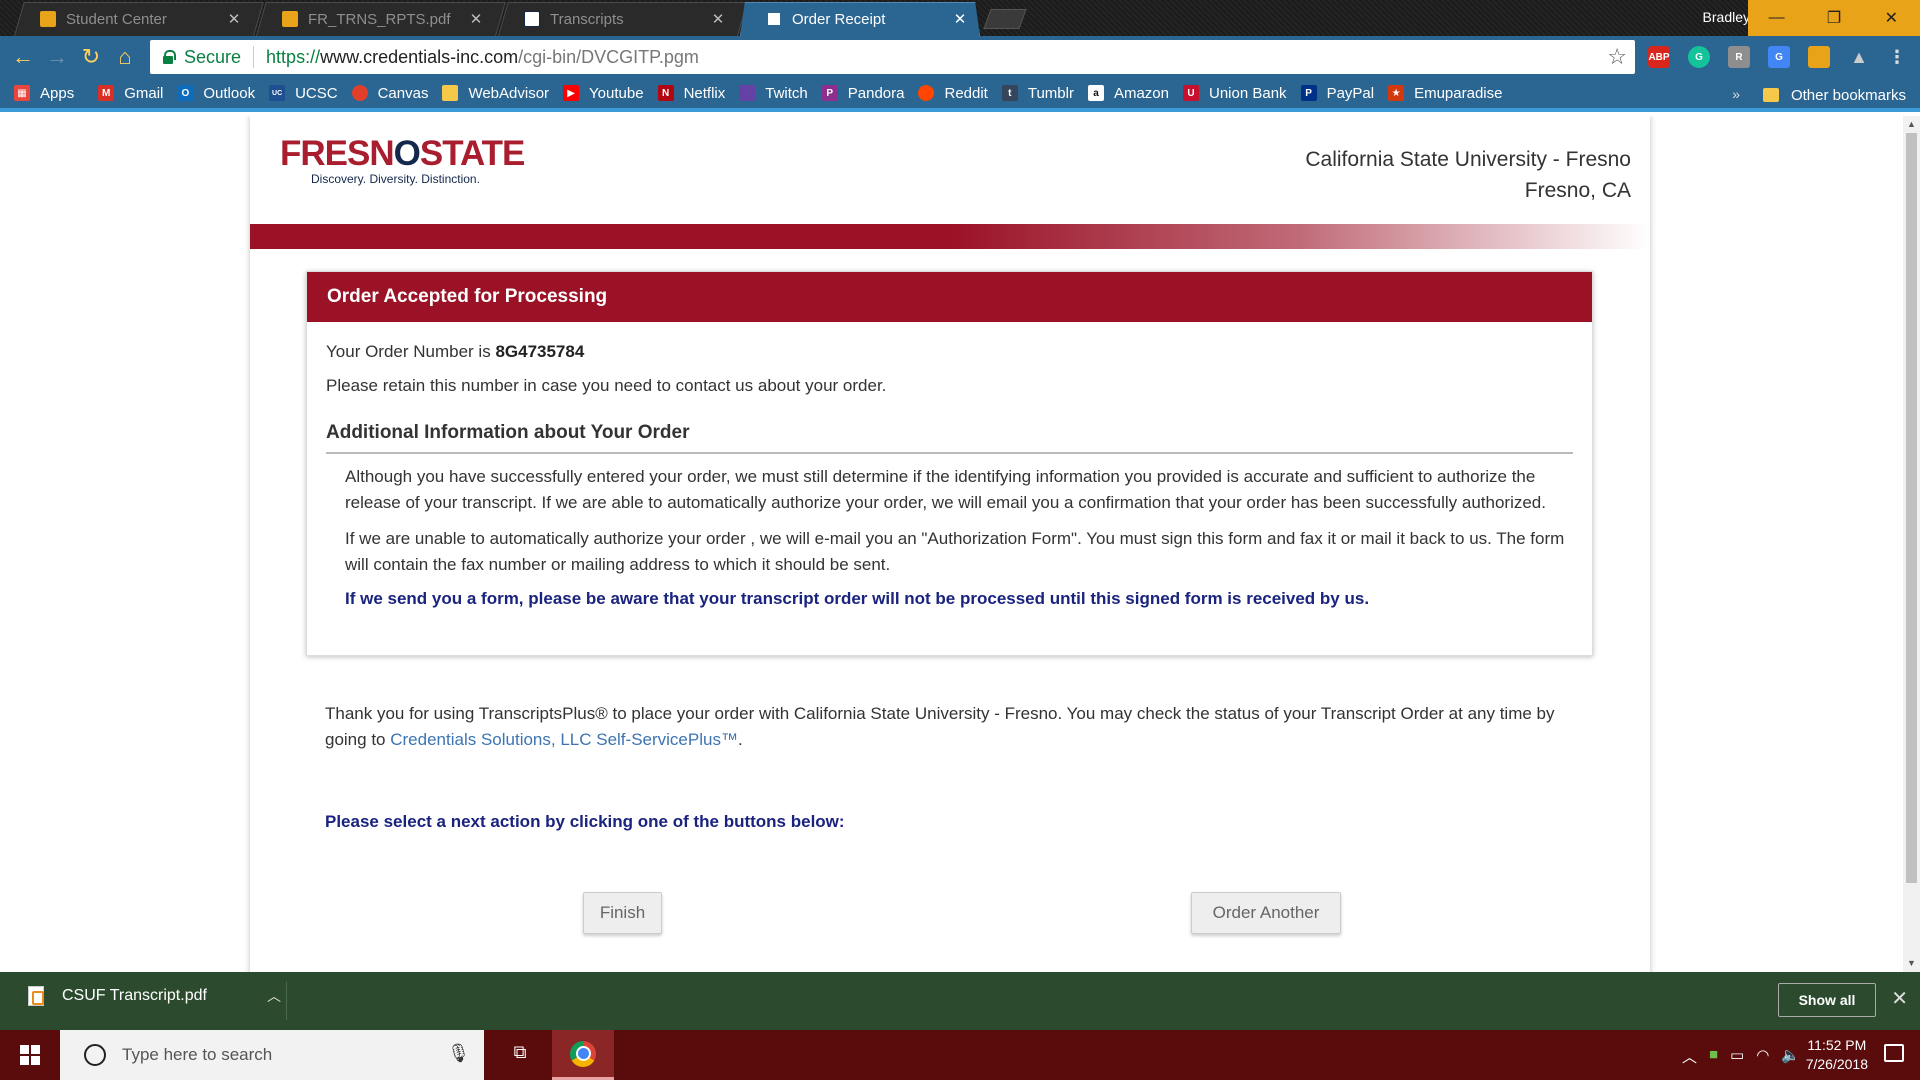 The width and height of the screenshot is (1920, 1080). Describe the element at coordinates (495, 93) in the screenshot. I see `bookmark-webadvisor: WebAdvisor` at that location.